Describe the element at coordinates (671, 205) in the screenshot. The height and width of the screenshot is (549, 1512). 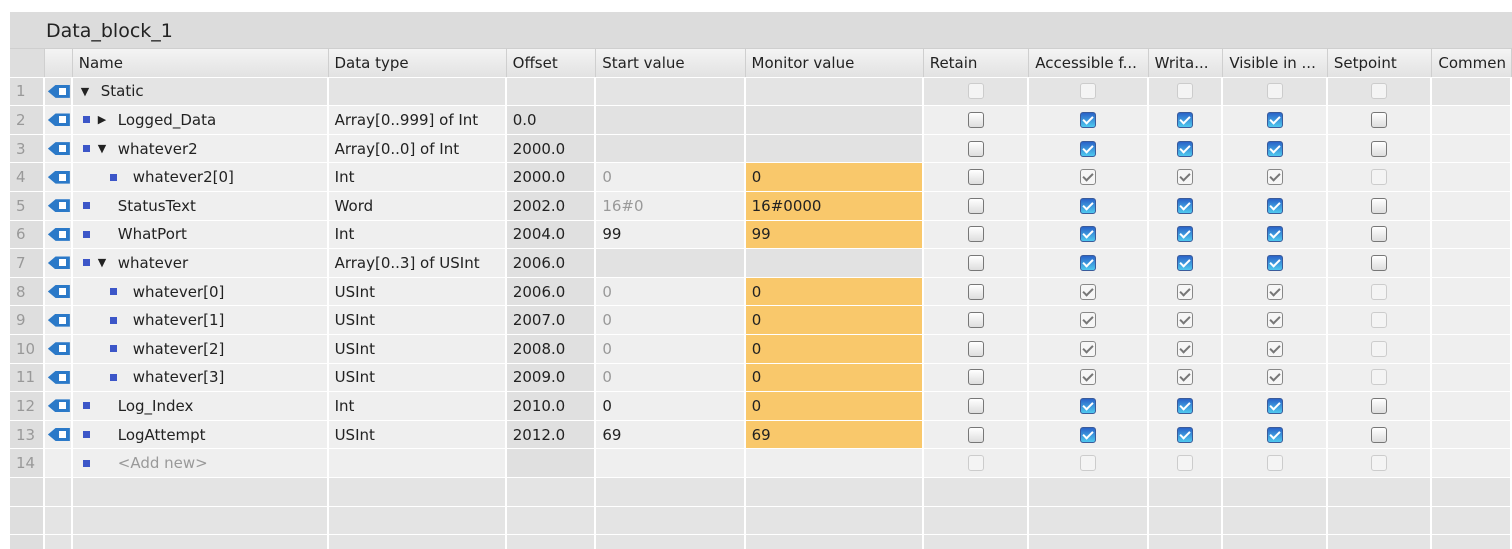
I see `start-value-cell: 16#0` at that location.